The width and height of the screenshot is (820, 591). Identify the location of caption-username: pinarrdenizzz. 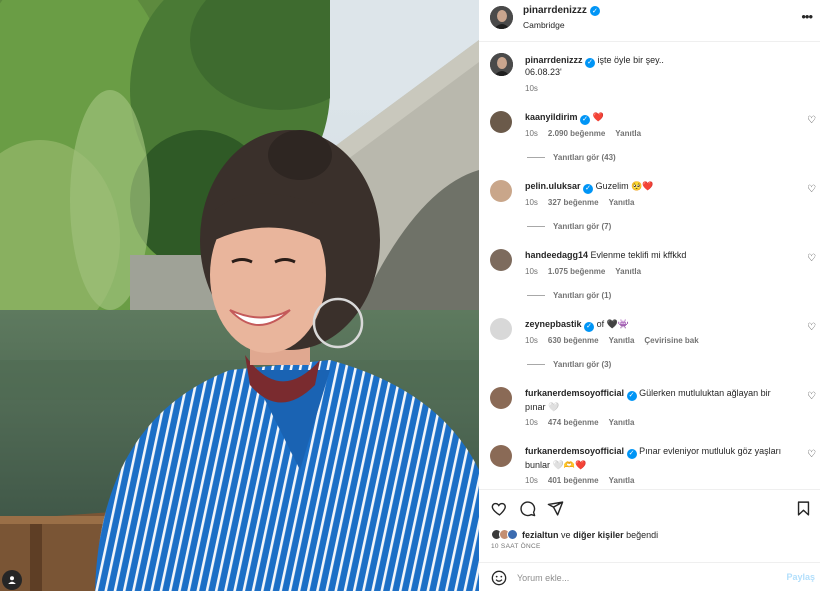
(554, 60).